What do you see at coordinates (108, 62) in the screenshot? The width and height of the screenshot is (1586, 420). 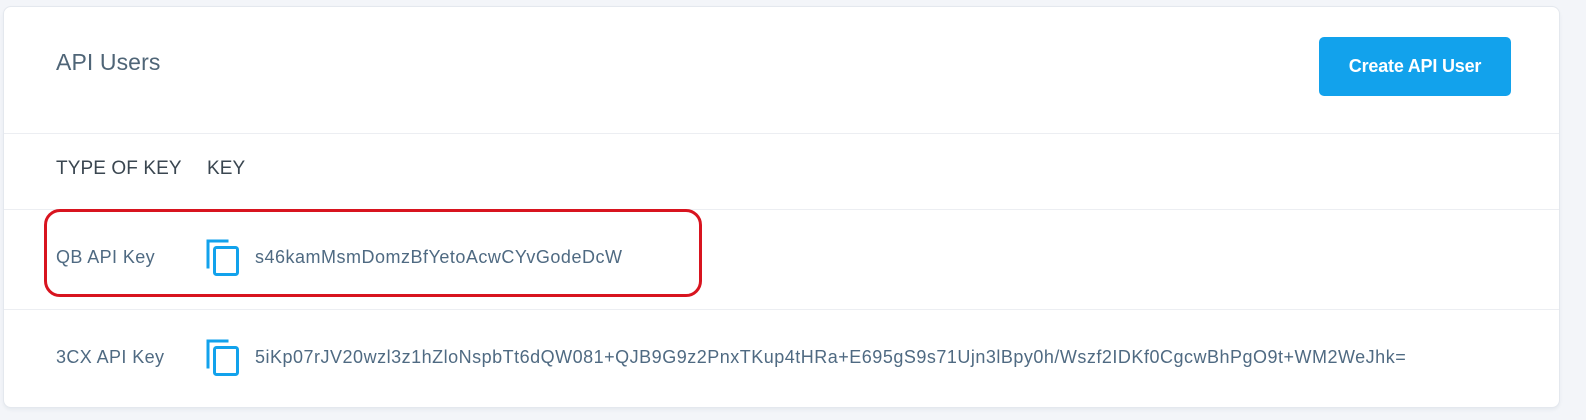 I see `page-title: API Users` at bounding box center [108, 62].